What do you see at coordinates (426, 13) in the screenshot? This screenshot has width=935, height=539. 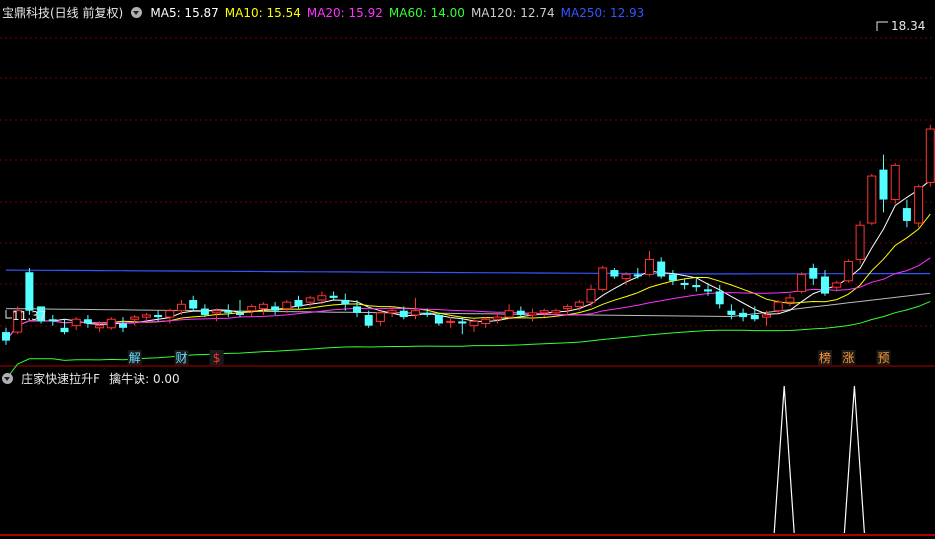 I see `ma-legend-item: MA60: 14.00` at bounding box center [426, 13].